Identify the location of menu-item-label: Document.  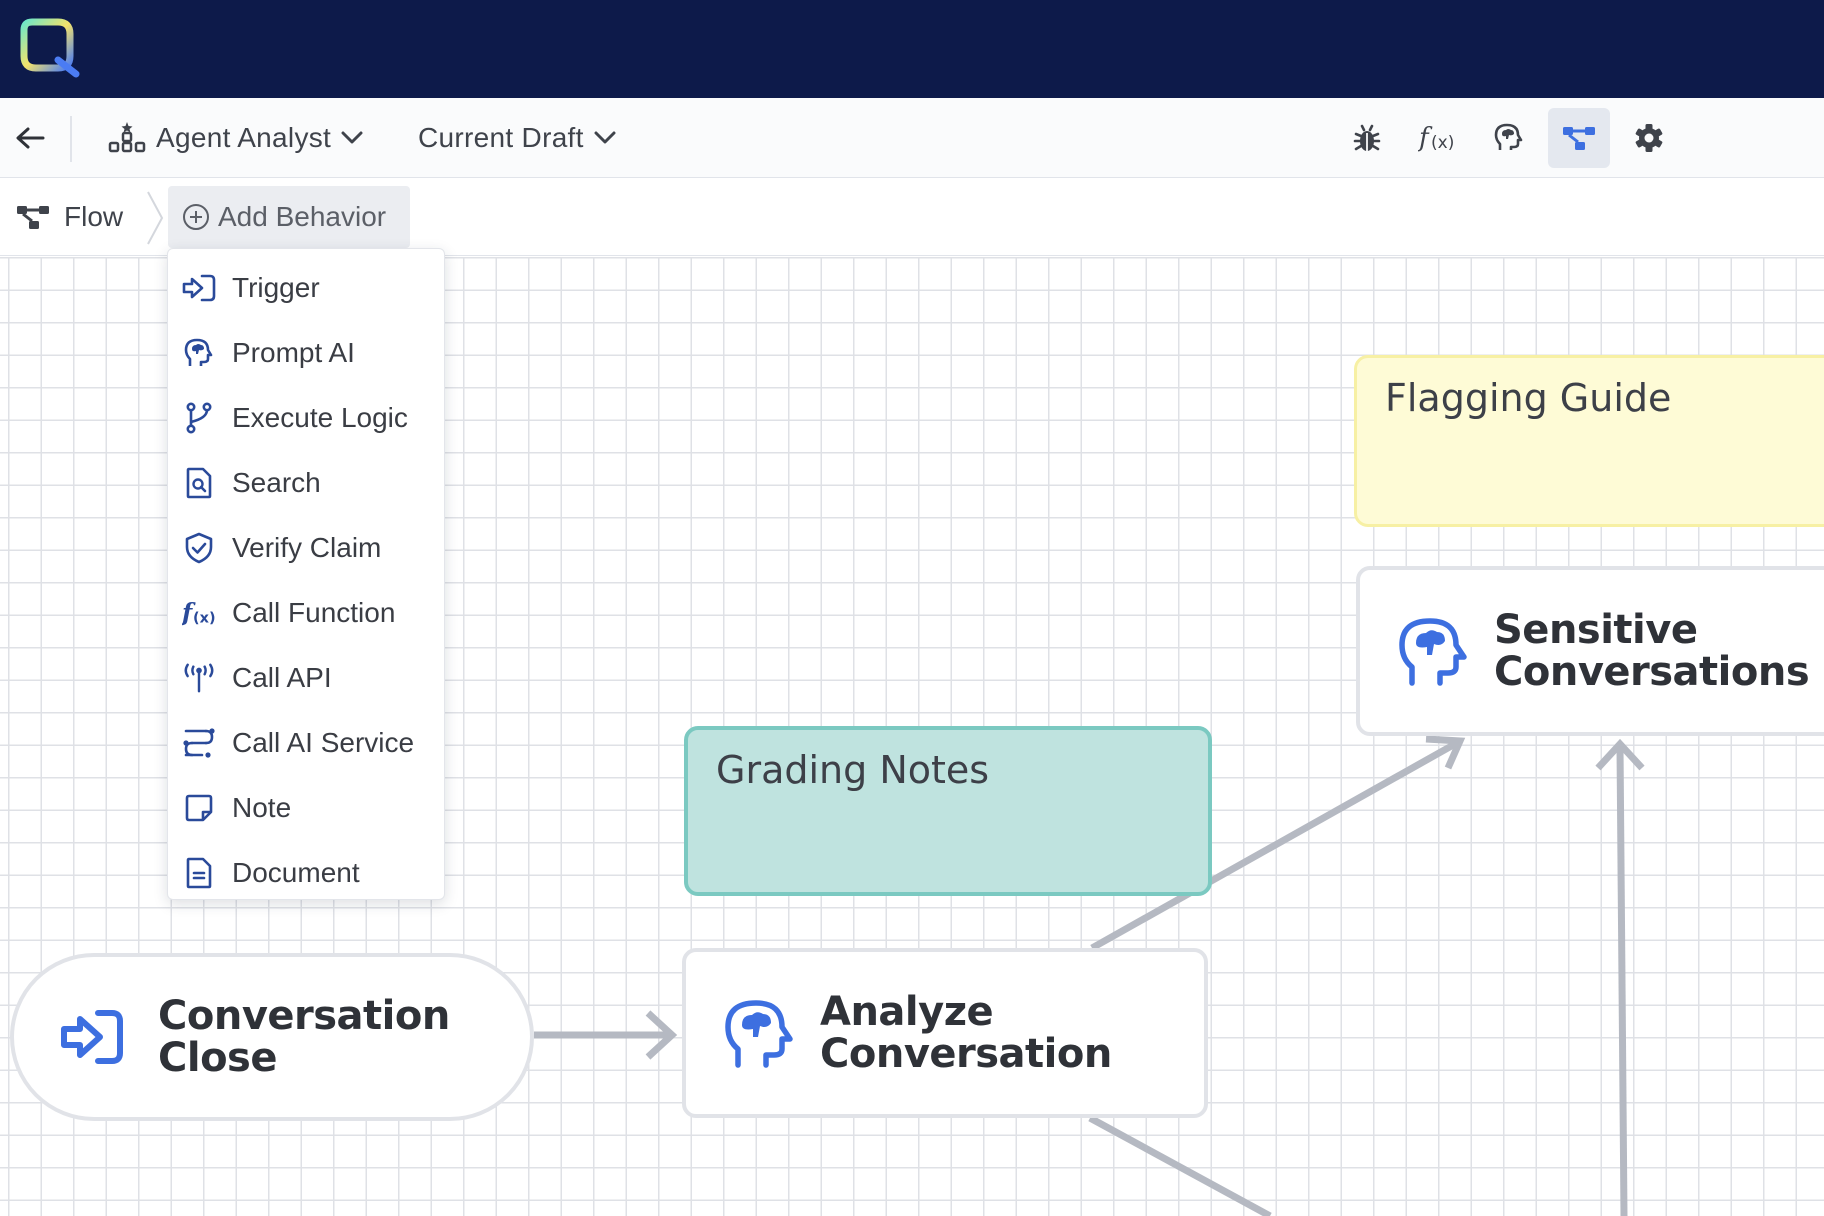
(296, 872).